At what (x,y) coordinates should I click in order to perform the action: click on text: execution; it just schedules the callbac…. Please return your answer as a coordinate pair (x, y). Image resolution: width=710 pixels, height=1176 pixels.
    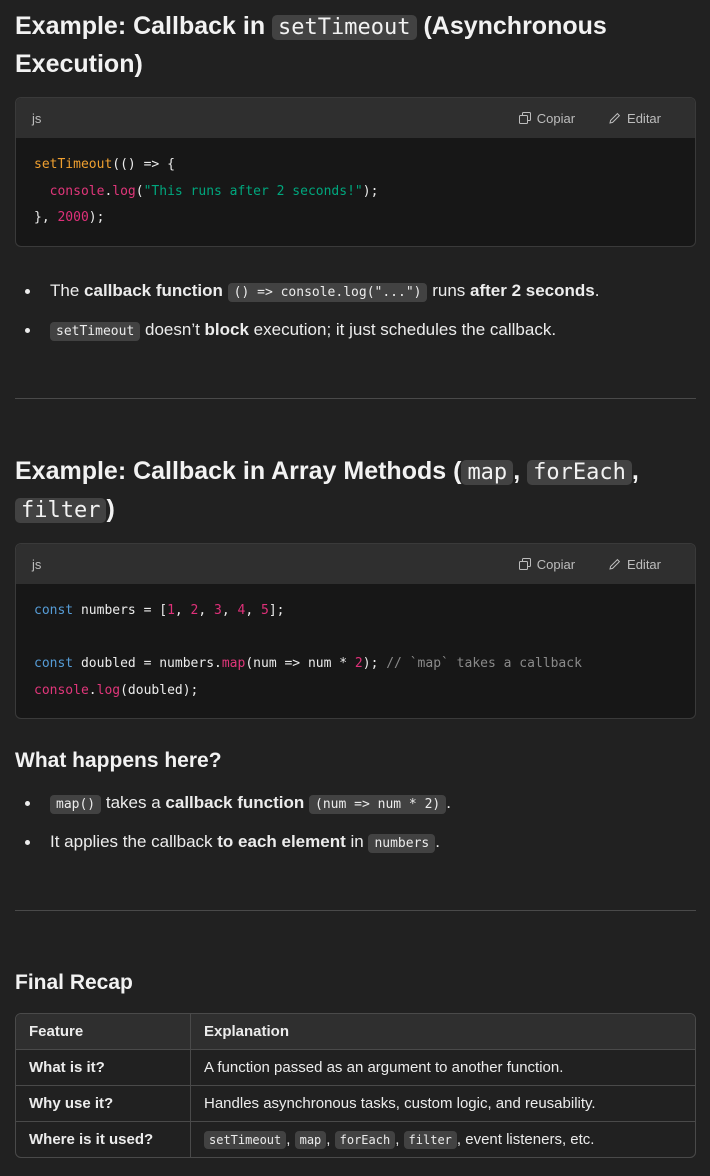
    Looking at the image, I should click on (402, 329).